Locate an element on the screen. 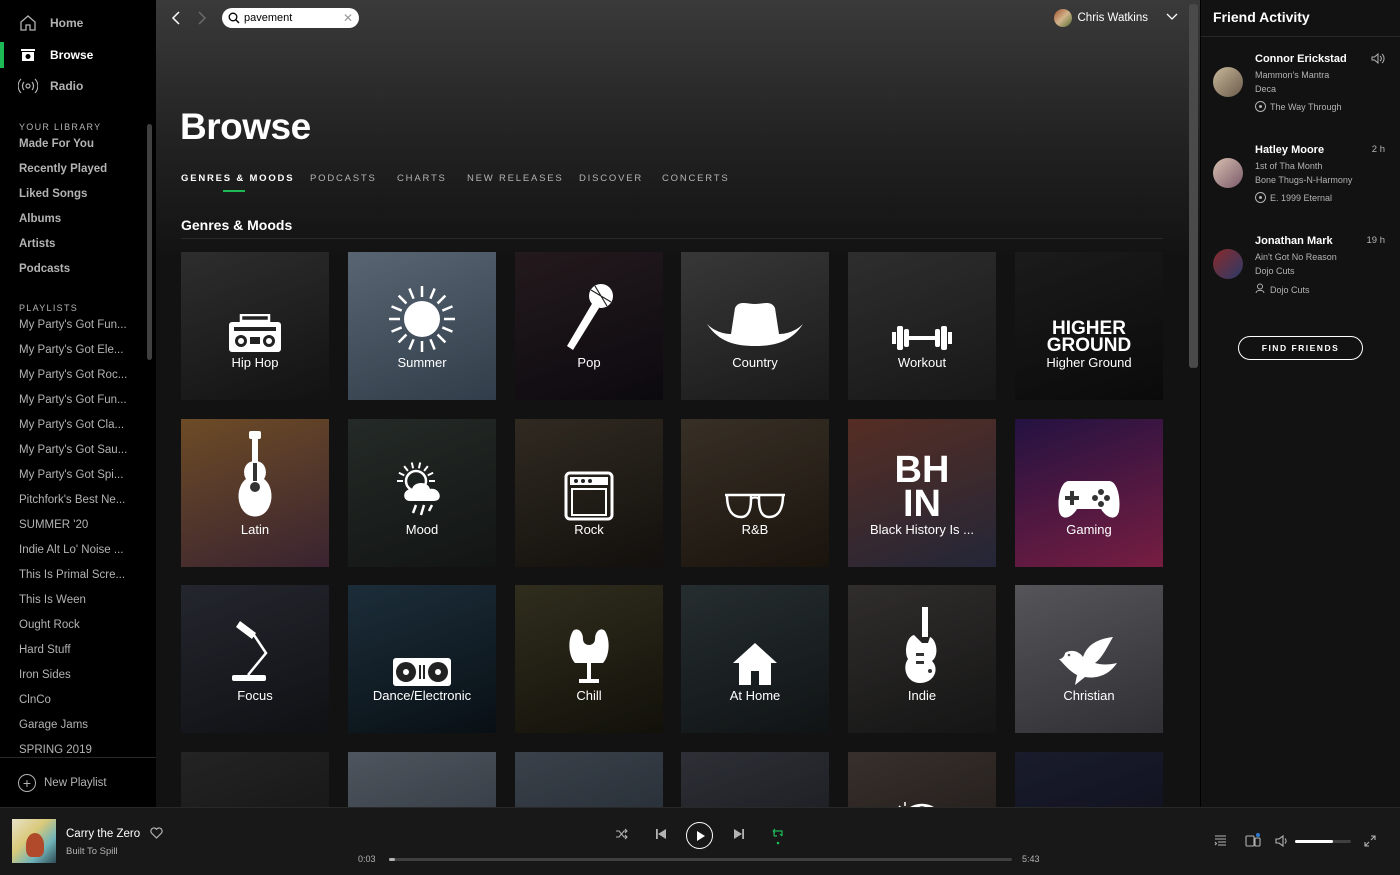 The width and height of the screenshot is (1400, 875). track-title: Carry the Zero is located at coordinates (103, 834).